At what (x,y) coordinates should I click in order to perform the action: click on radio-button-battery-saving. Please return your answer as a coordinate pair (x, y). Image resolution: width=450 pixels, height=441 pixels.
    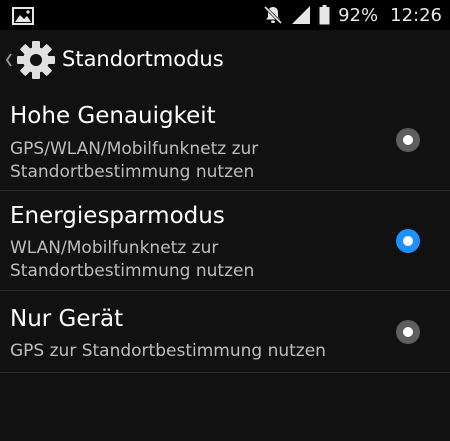
    Looking at the image, I should click on (408, 241).